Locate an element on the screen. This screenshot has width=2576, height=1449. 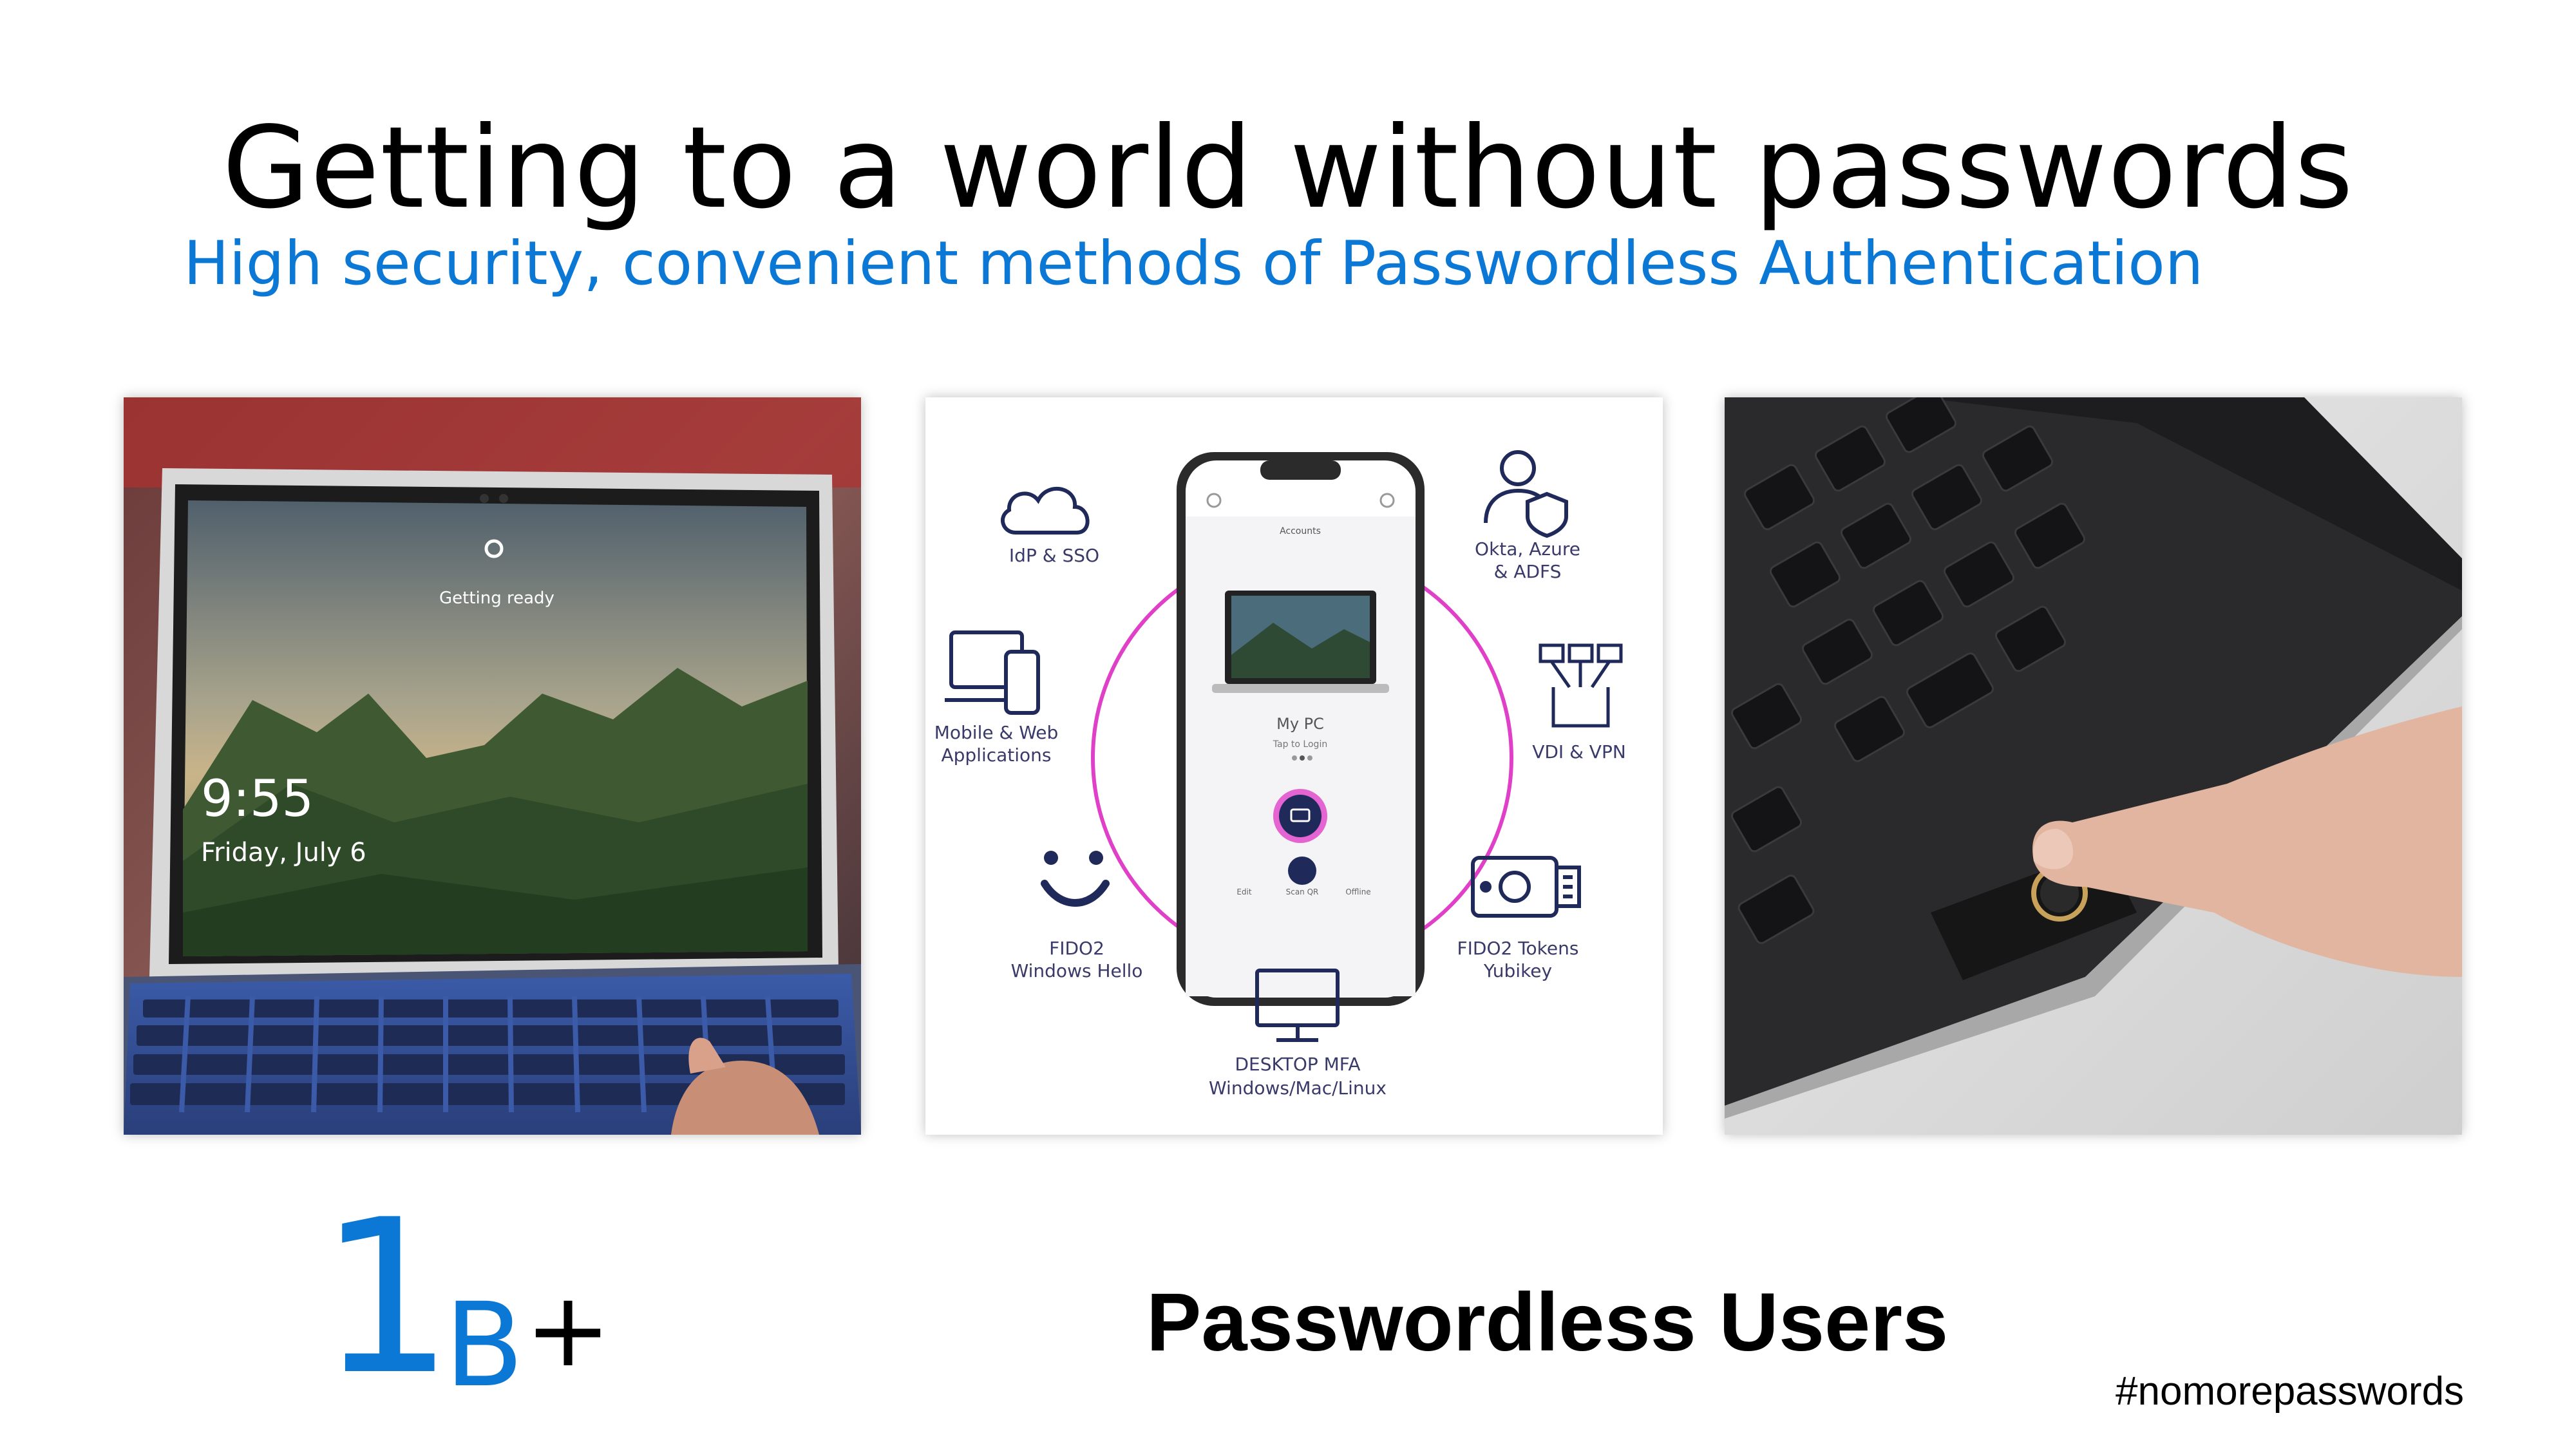
lockscreen-time: 9:55 is located at coordinates (257, 799).